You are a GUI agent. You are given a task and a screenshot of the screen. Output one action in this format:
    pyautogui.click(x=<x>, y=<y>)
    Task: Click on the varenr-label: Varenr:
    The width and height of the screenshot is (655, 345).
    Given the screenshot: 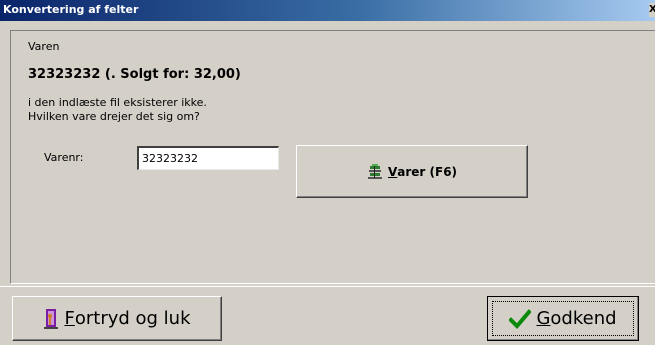 What is the action you would take?
    pyautogui.click(x=64, y=157)
    